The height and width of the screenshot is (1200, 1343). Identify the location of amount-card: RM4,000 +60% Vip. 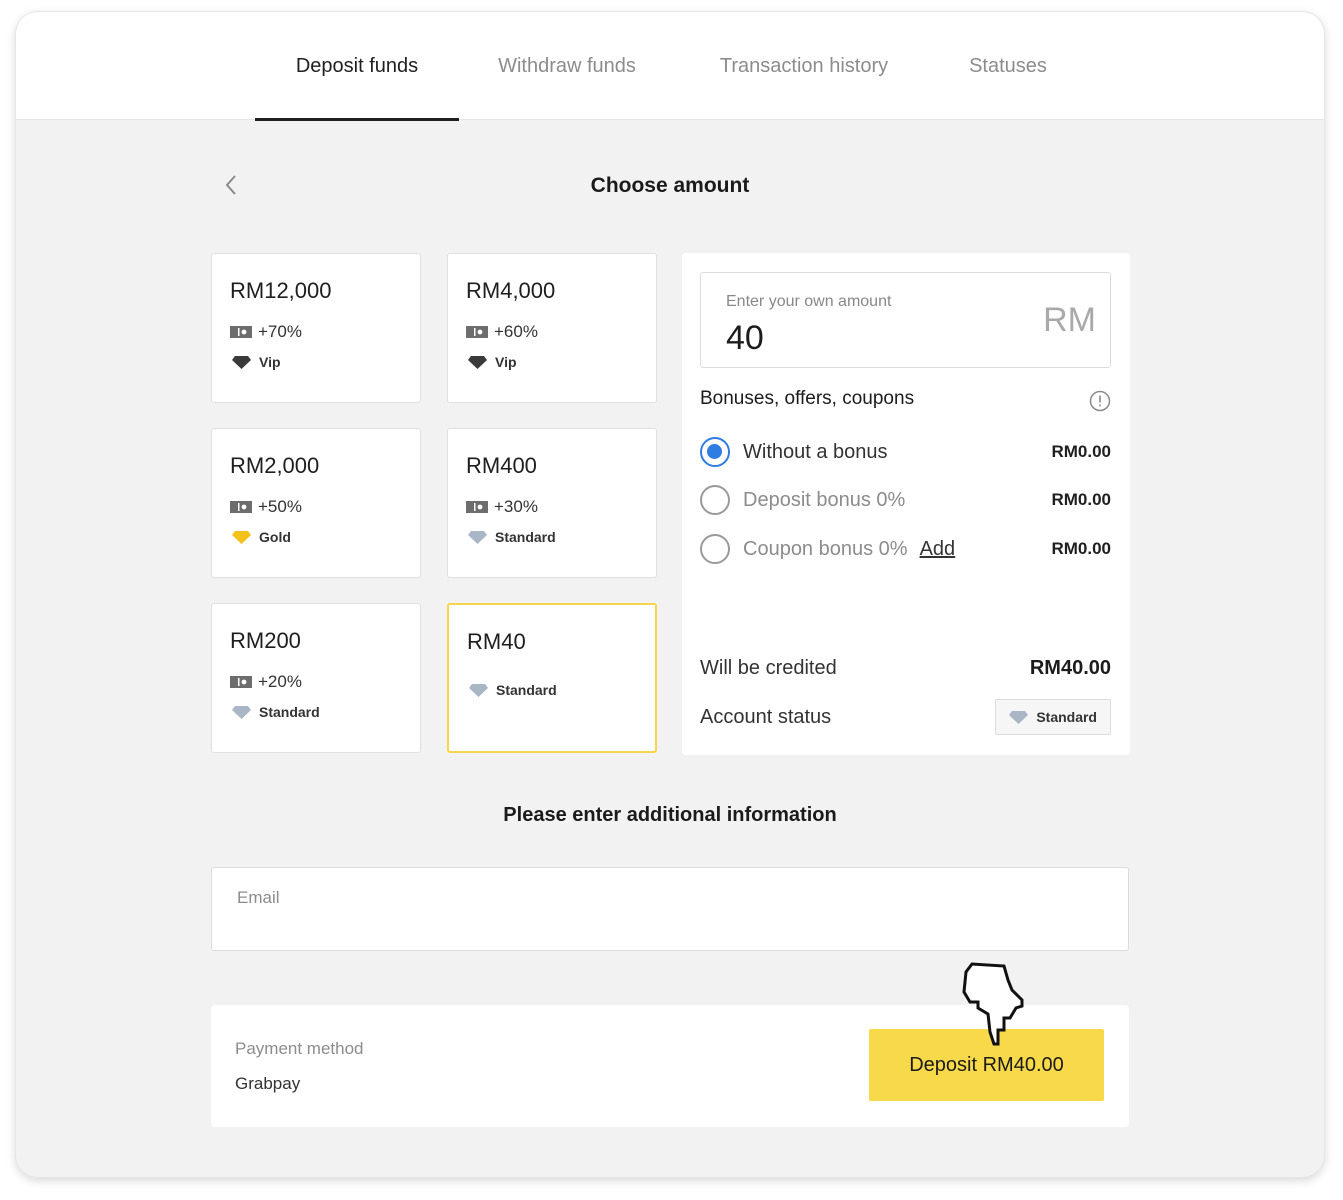
(552, 328).